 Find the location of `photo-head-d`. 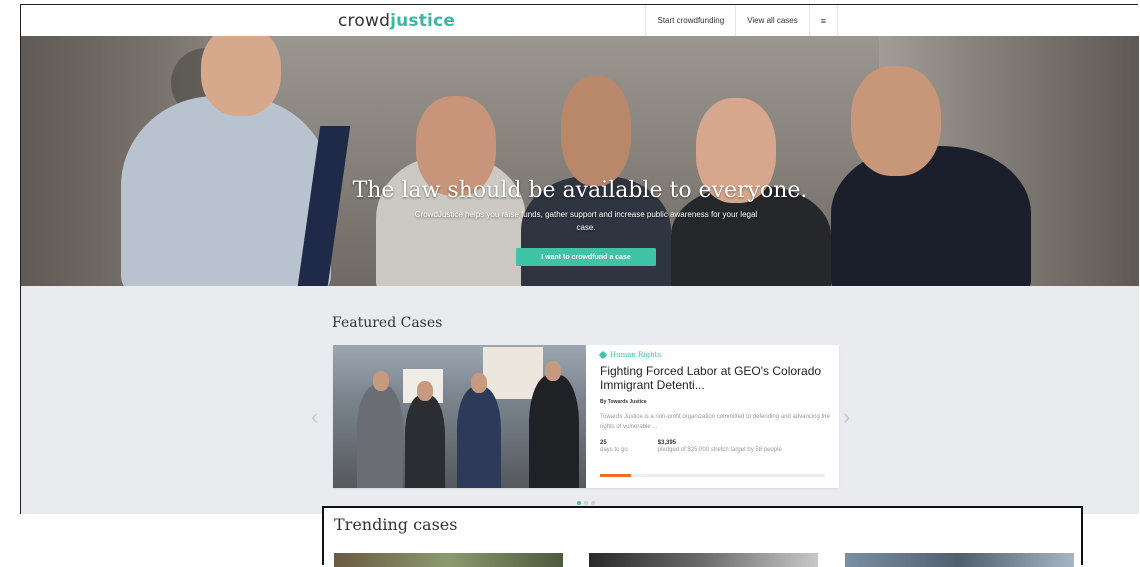

photo-head-d is located at coordinates (553, 371).